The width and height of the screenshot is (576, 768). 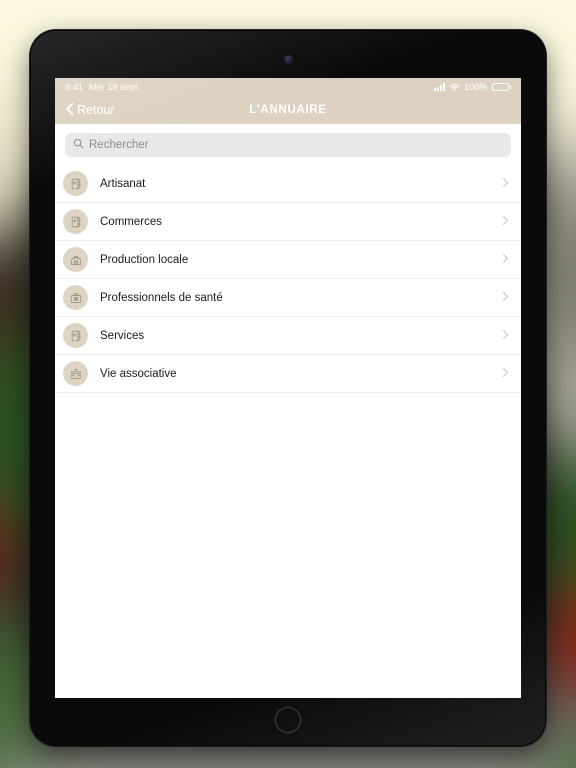 I want to click on page-title: L'ANNUAIRE, so click(x=288, y=110).